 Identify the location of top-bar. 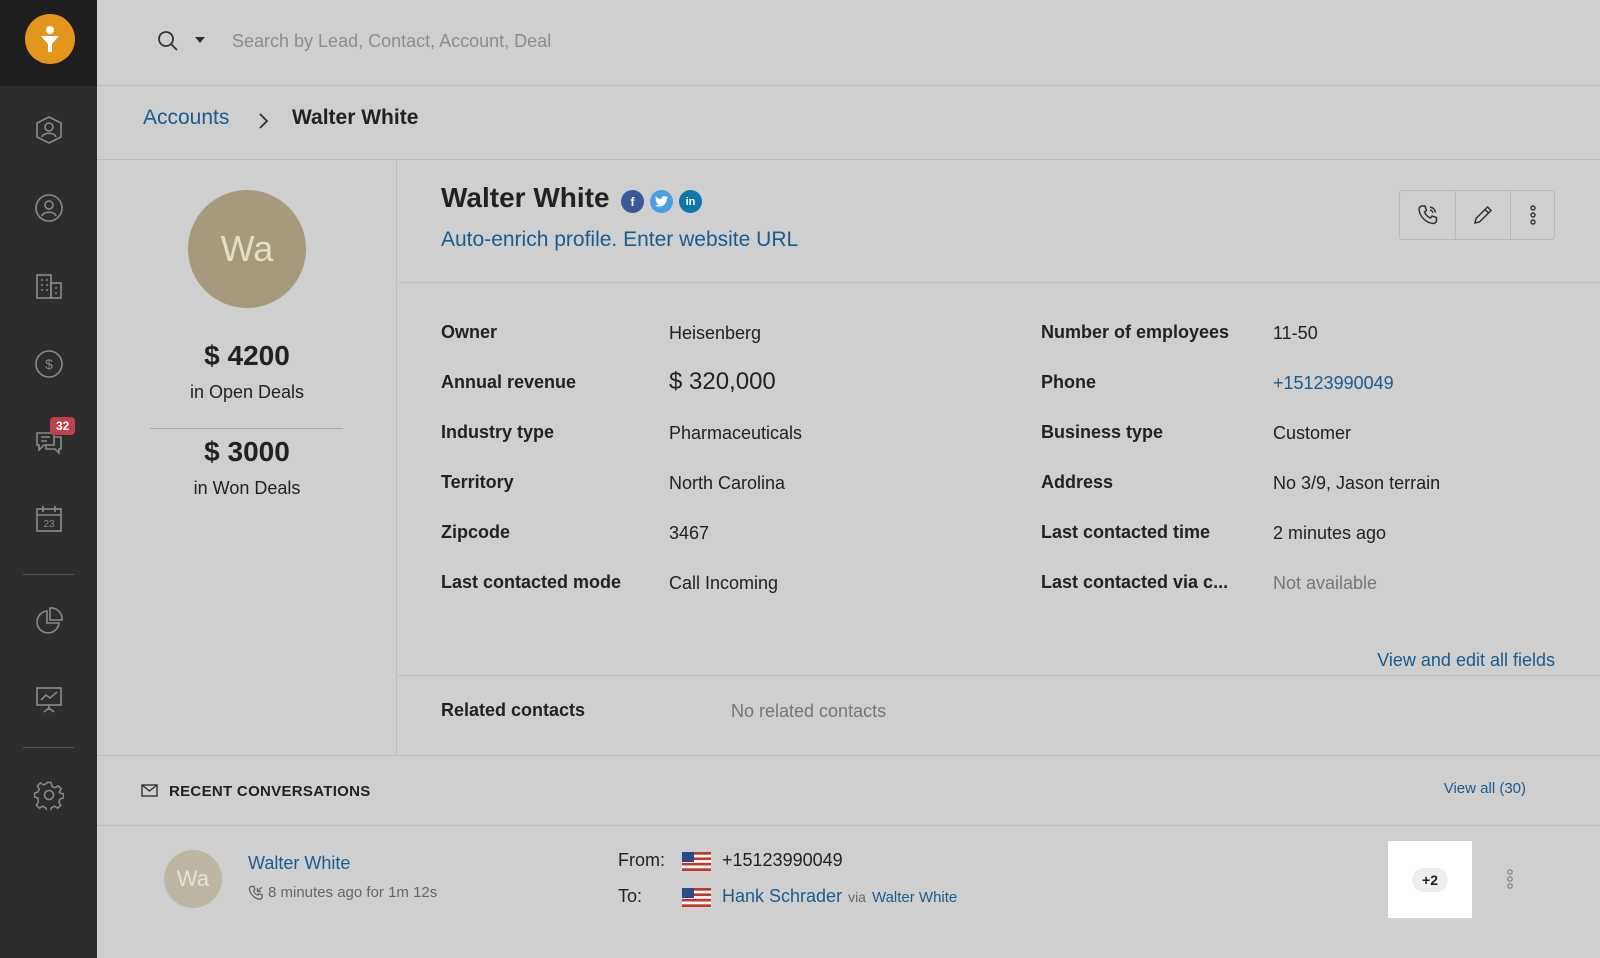
(848, 43).